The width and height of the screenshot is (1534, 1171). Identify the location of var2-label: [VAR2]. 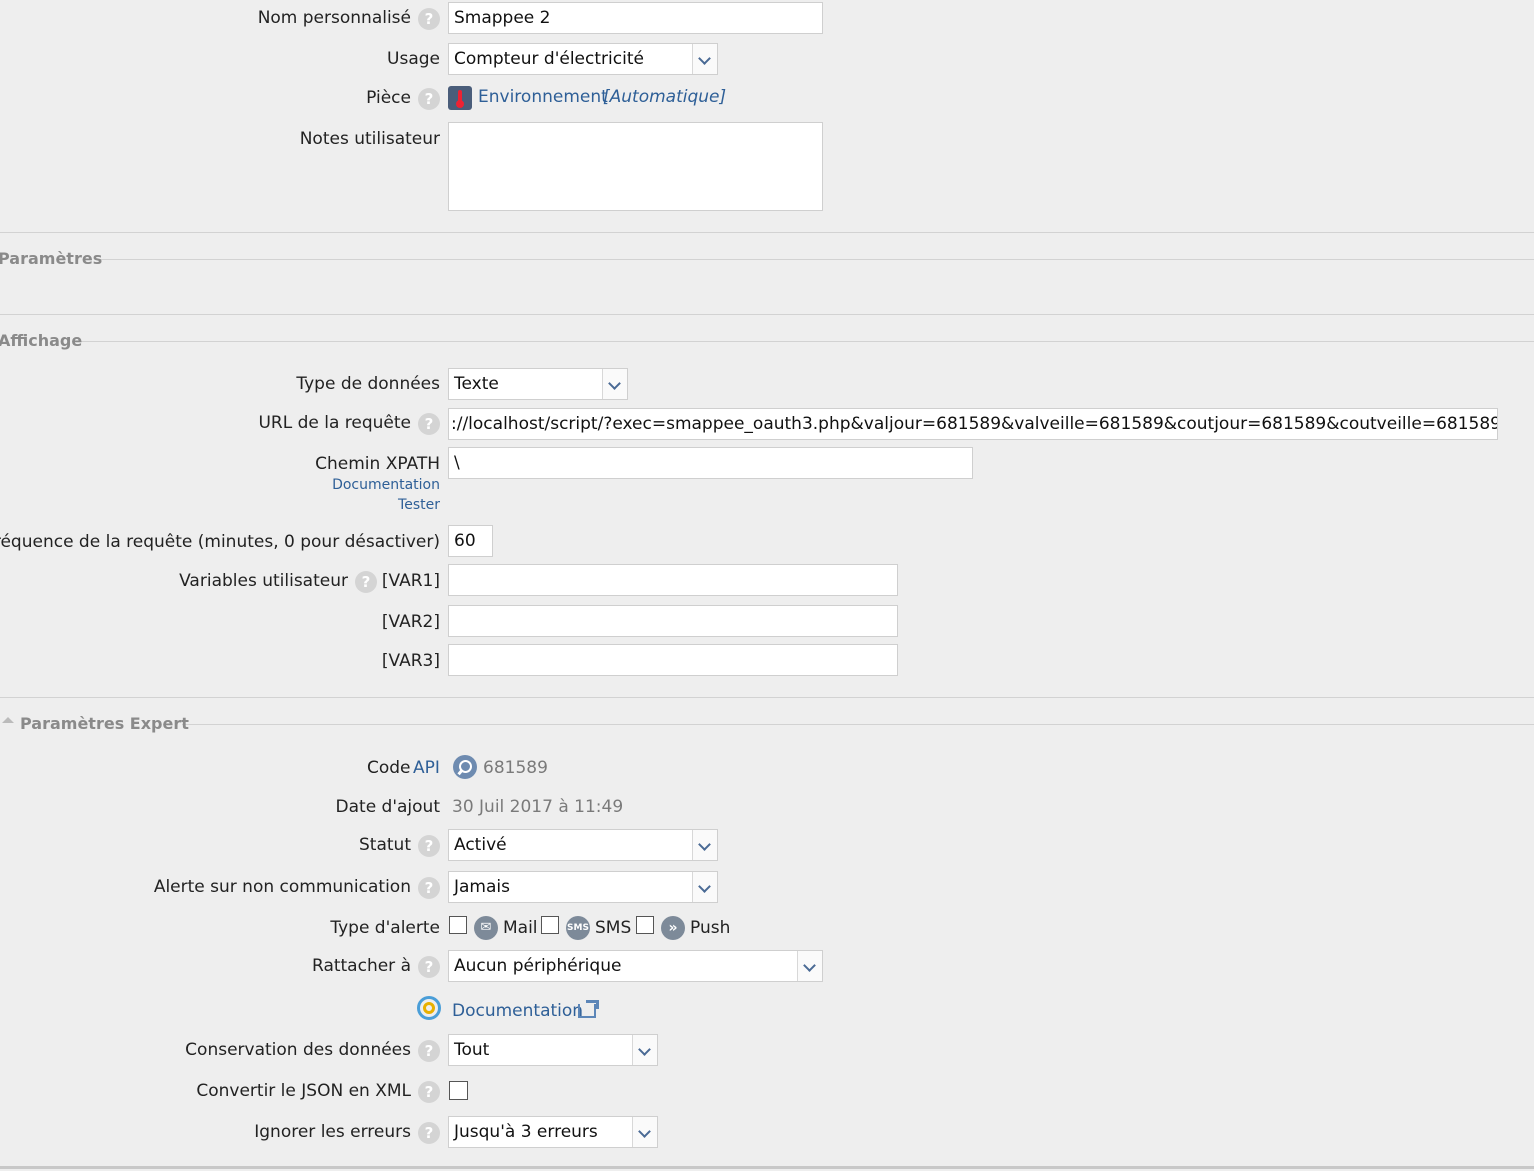
(410, 622).